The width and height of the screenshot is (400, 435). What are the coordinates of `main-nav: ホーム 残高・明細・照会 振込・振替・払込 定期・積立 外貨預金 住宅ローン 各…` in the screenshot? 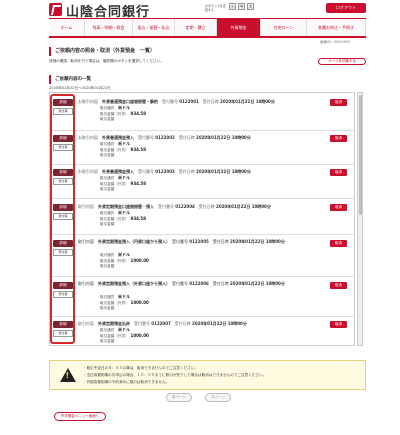 It's located at (207, 28).